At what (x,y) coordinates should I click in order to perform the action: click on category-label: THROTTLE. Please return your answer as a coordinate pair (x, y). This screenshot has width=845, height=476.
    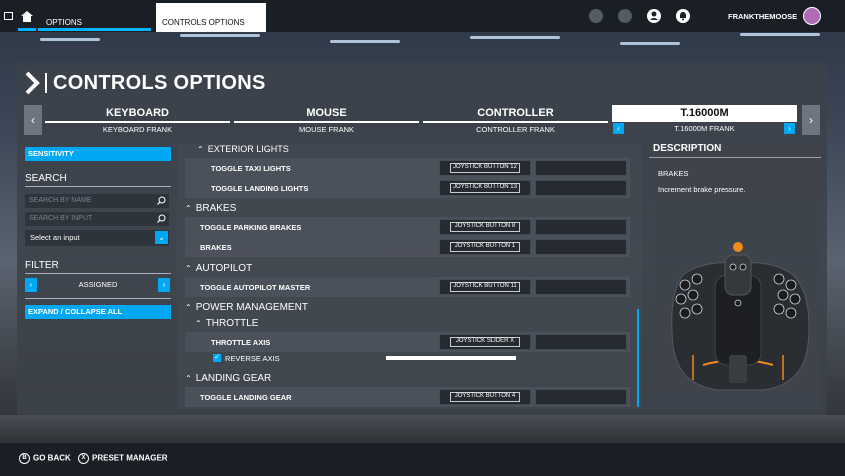
    Looking at the image, I should click on (232, 323).